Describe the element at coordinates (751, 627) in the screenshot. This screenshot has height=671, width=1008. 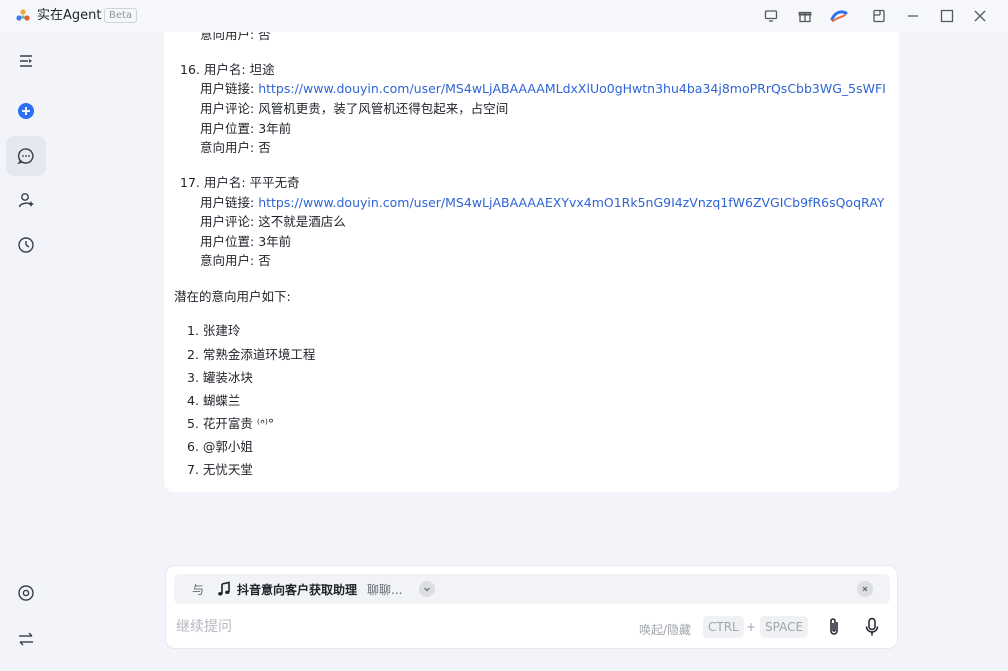
I see `plus-sign: +` at that location.